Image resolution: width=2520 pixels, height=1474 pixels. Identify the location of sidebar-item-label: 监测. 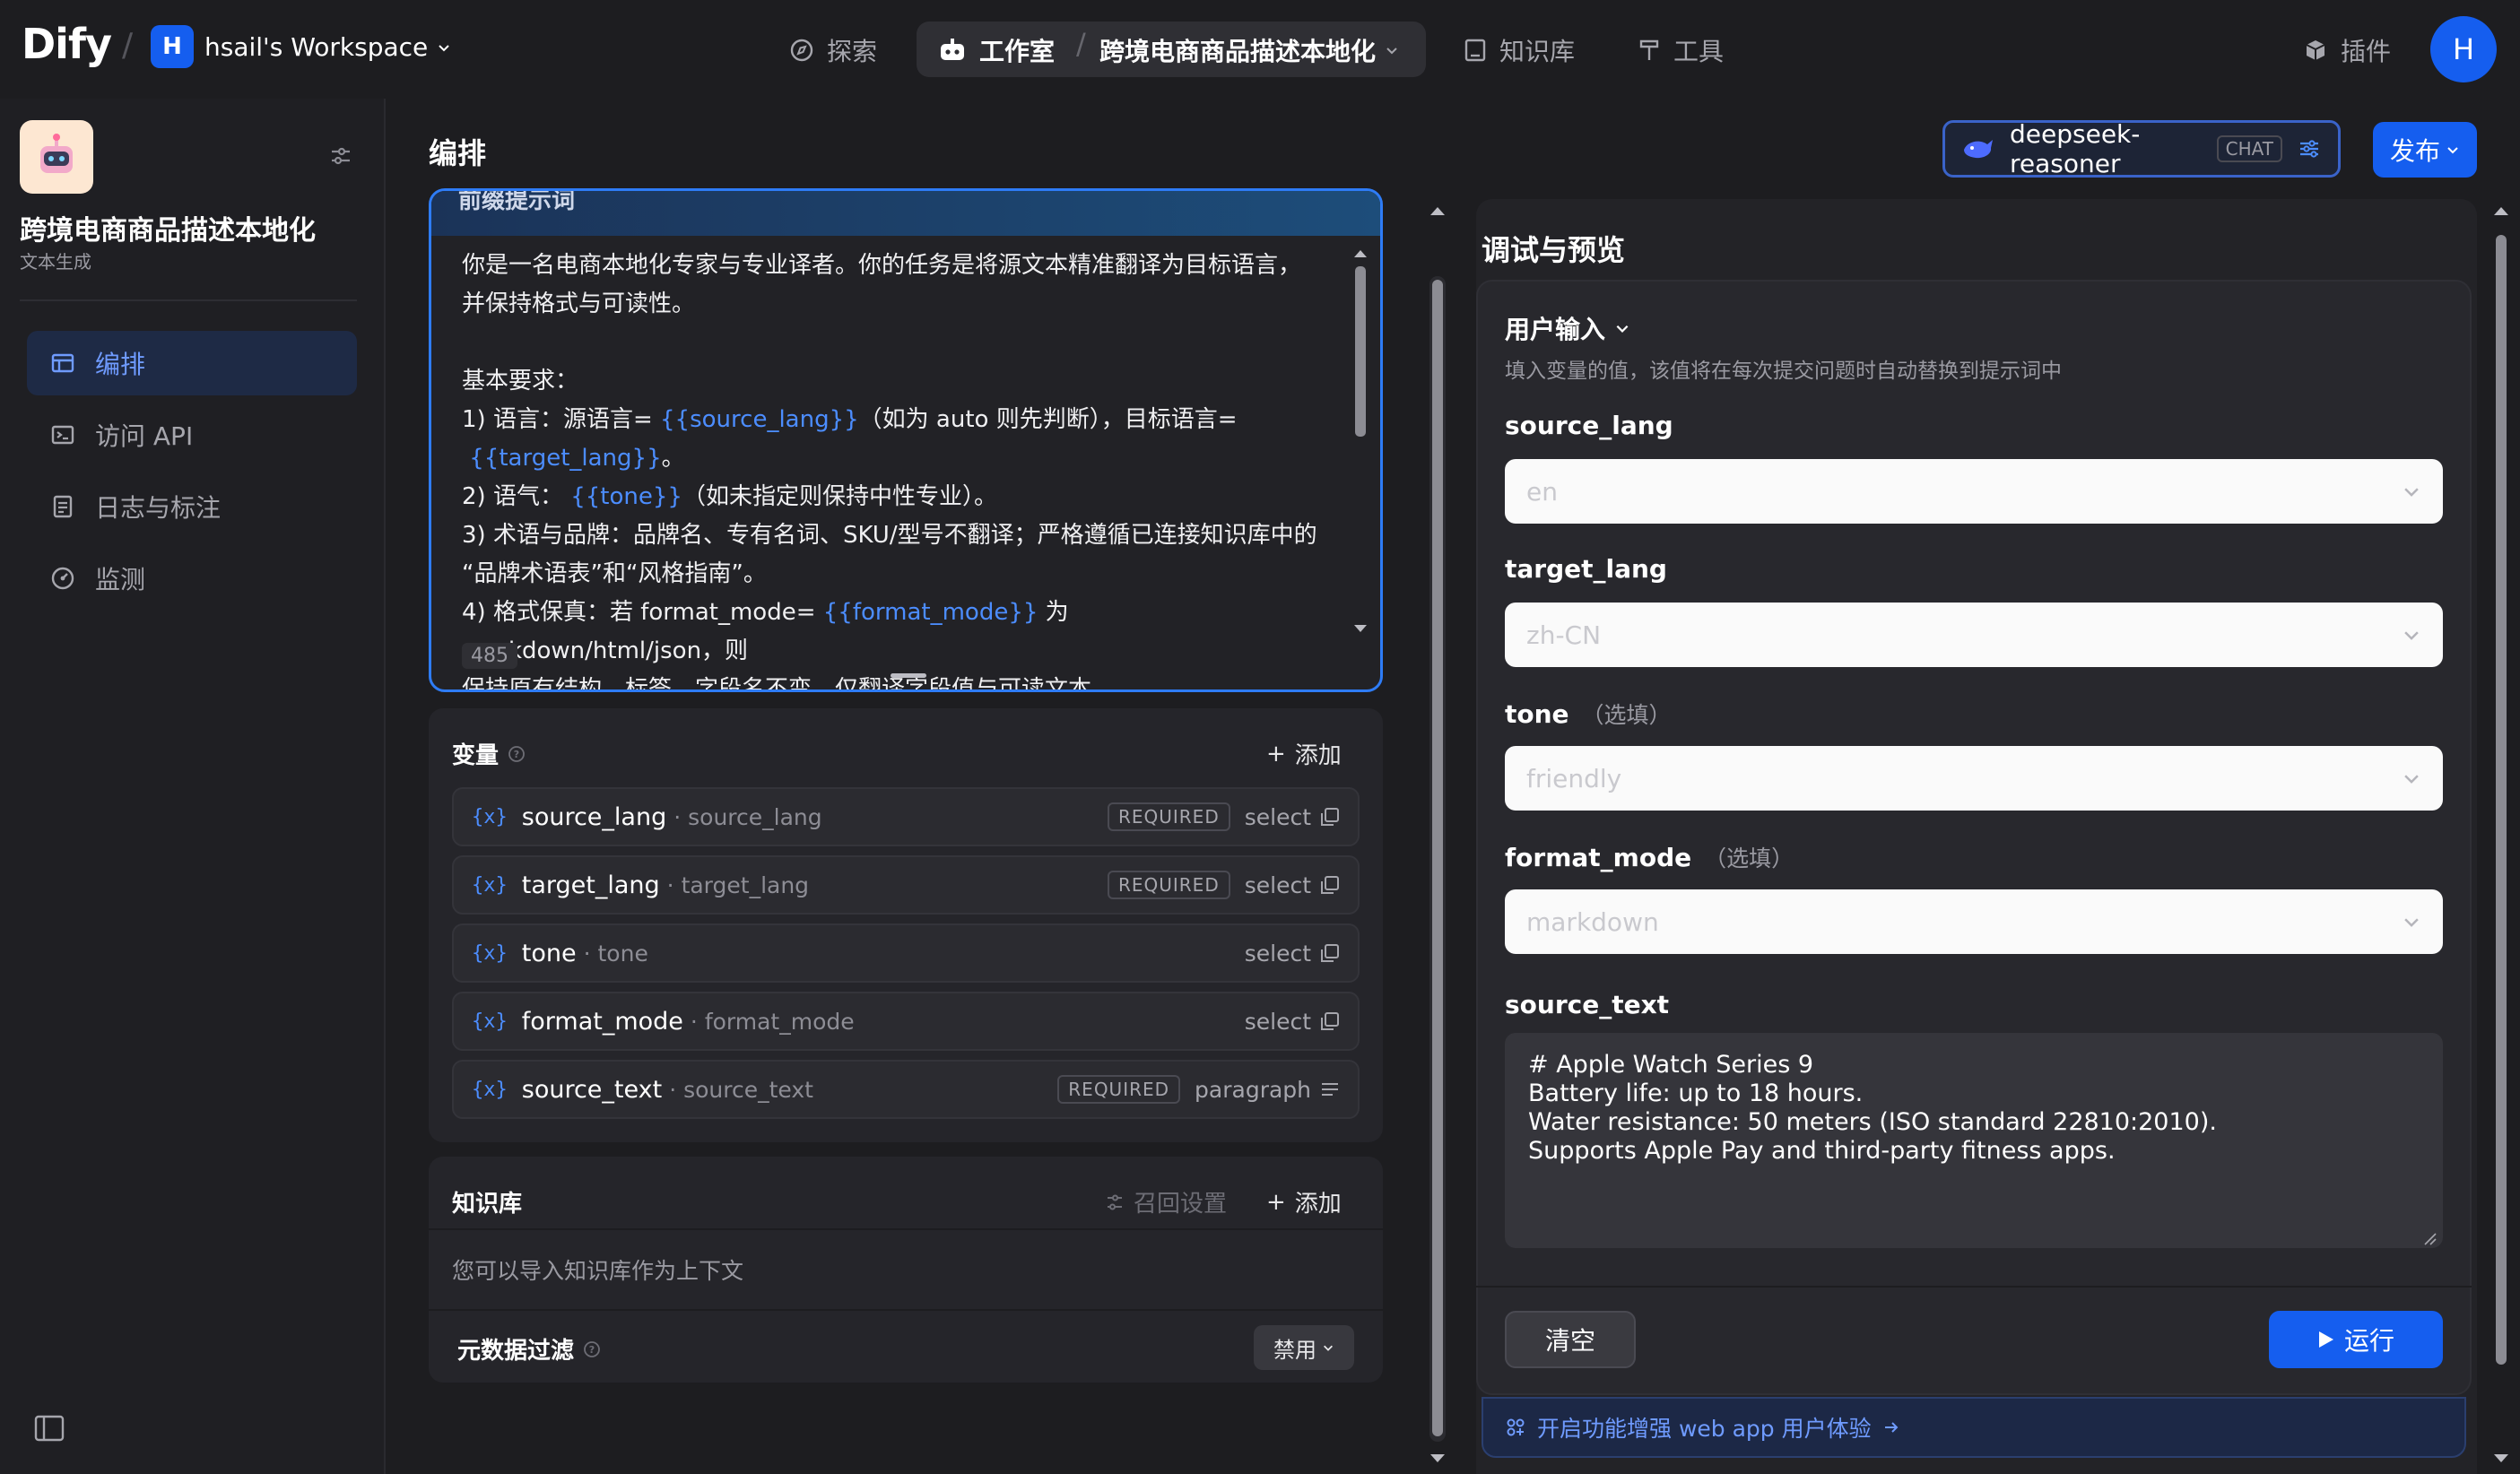
(120, 579).